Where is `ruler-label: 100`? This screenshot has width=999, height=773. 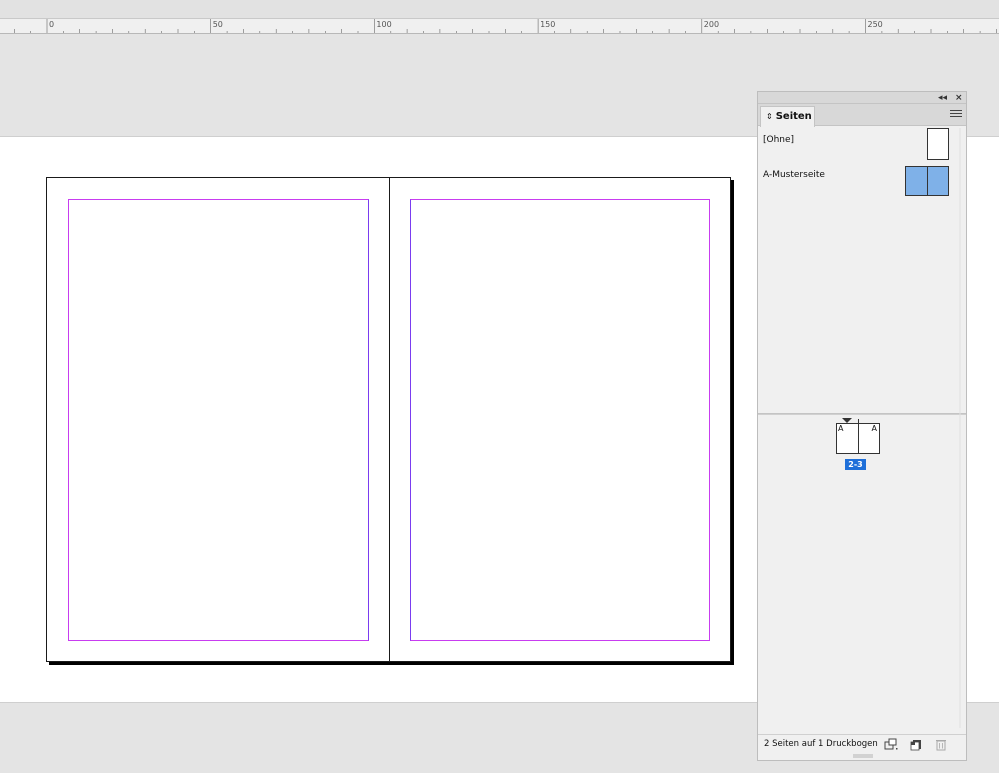 ruler-label: 100 is located at coordinates (384, 24).